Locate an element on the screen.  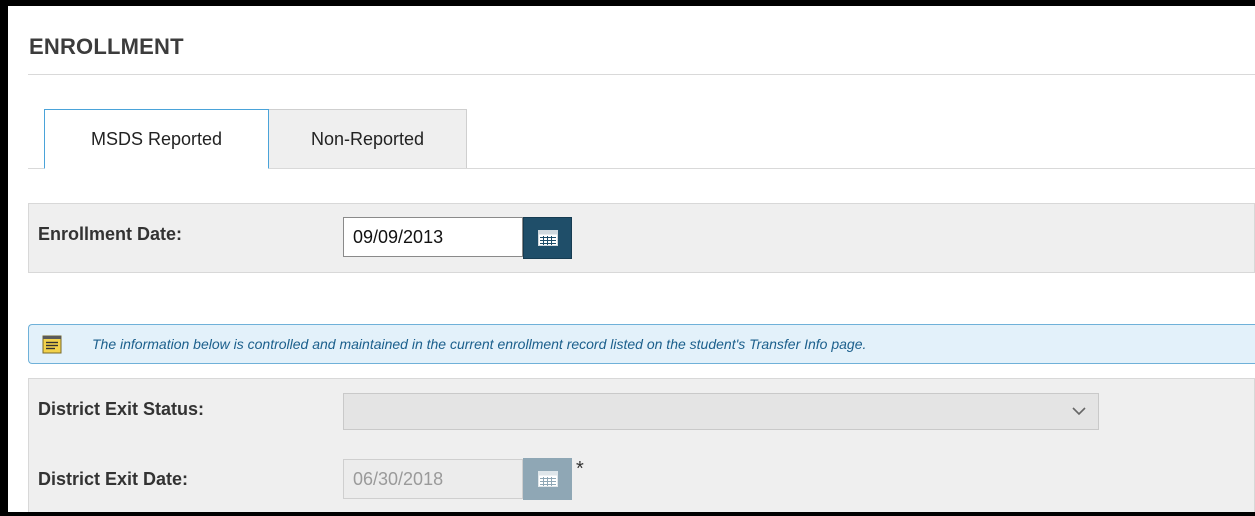
district-exit-date-input: 06/30/2018 is located at coordinates (433, 479).